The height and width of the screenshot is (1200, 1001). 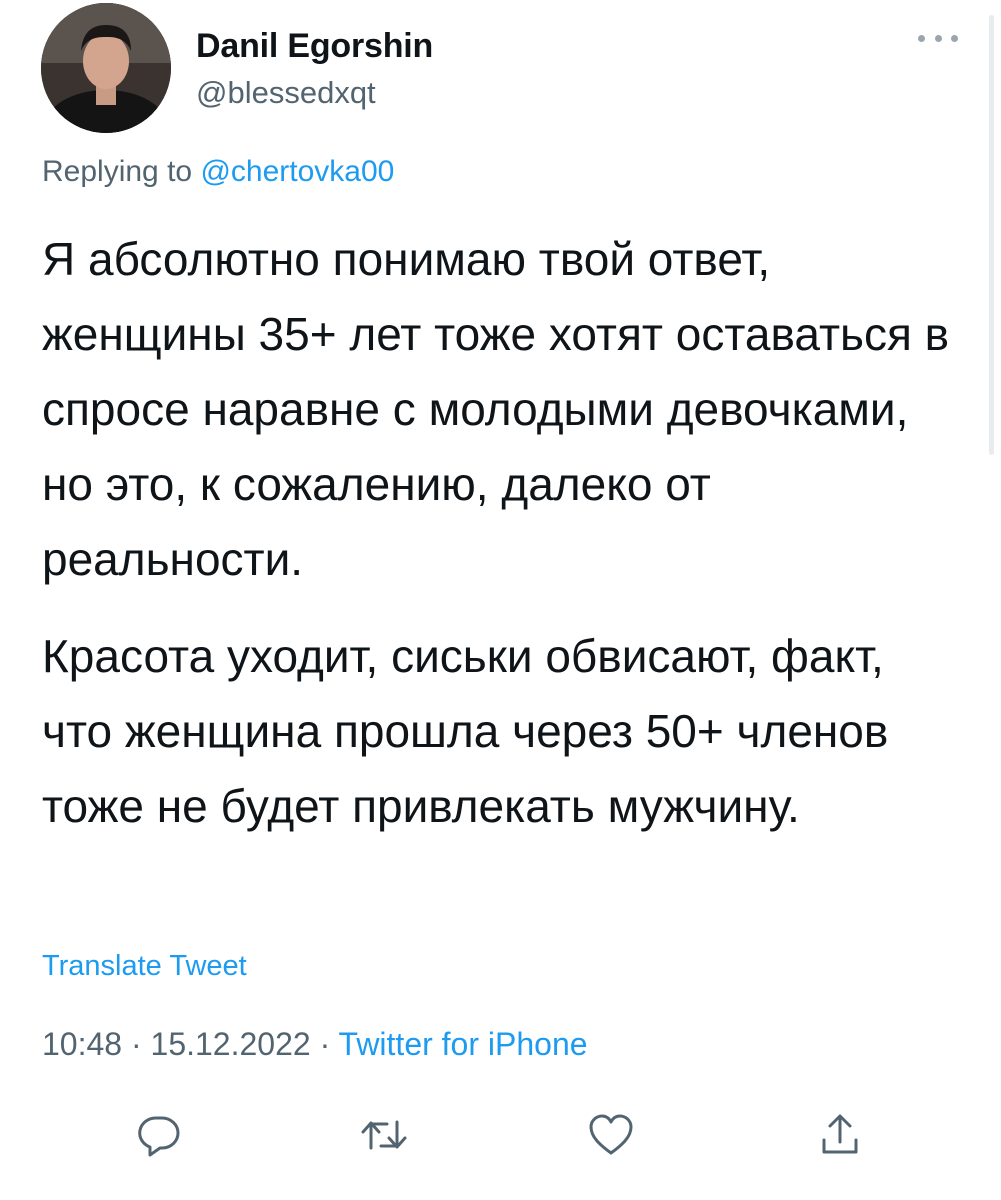 I want to click on avatar, so click(x=106, y=68).